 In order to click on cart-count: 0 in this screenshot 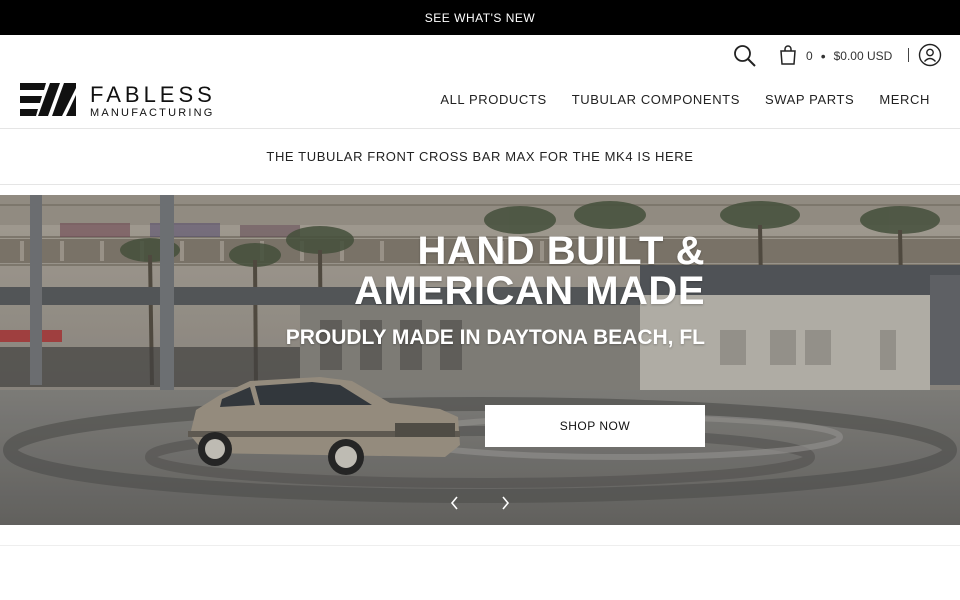, I will do `click(809, 56)`.